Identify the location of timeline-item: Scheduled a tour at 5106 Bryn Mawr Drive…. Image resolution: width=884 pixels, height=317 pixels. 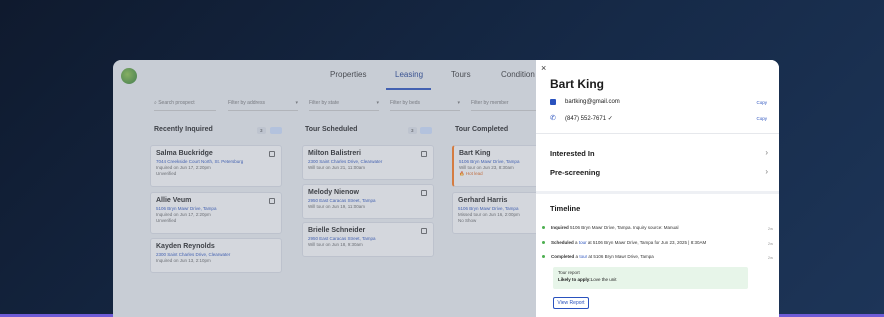
(624, 242).